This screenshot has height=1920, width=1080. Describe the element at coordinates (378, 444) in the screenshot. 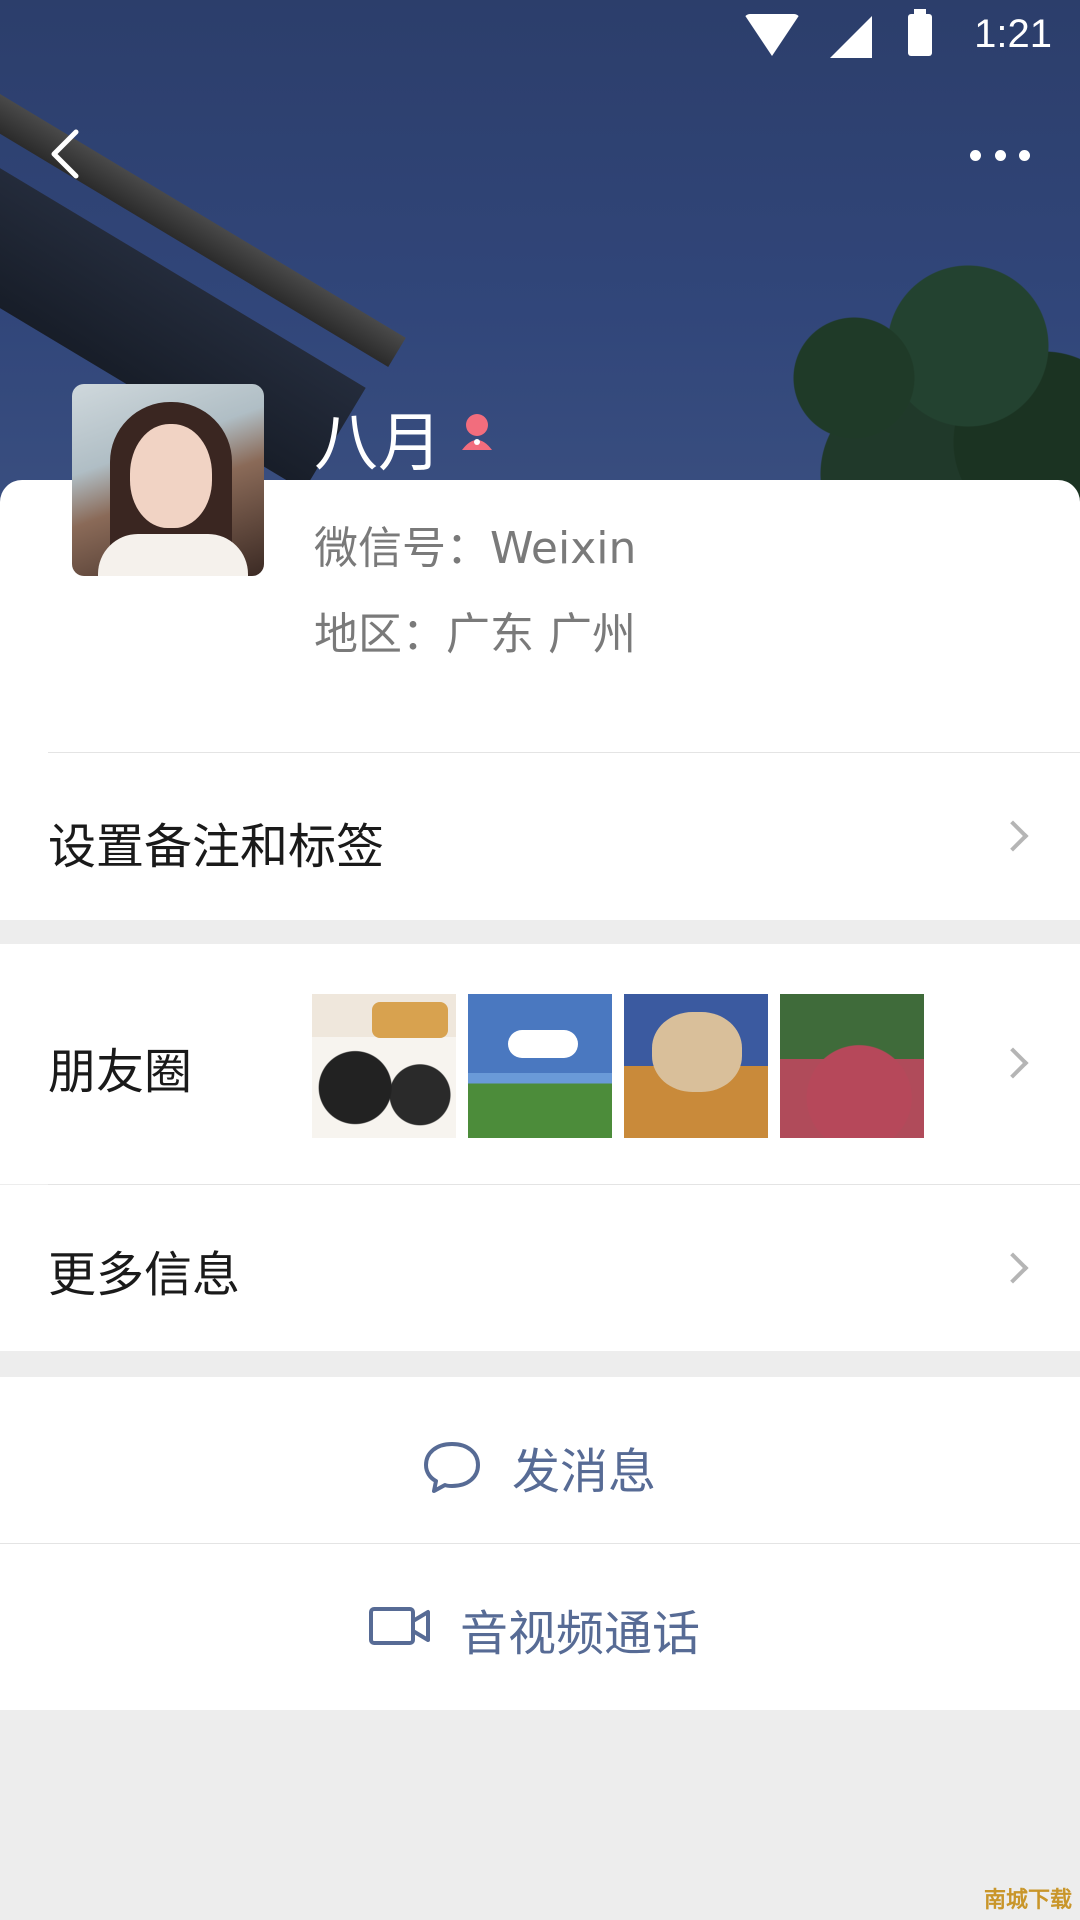

I see `profile-name: 八月` at that location.